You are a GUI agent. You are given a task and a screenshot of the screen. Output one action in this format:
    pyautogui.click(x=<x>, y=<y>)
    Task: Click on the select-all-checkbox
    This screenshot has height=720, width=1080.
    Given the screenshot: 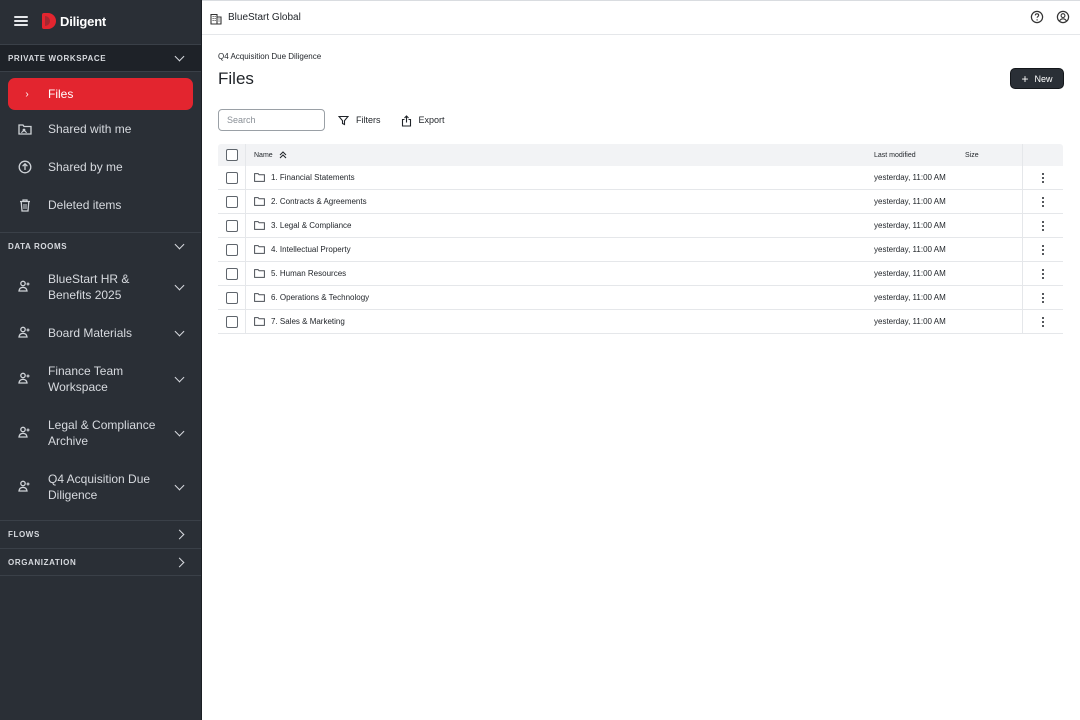 What is the action you would take?
    pyautogui.click(x=231, y=155)
    